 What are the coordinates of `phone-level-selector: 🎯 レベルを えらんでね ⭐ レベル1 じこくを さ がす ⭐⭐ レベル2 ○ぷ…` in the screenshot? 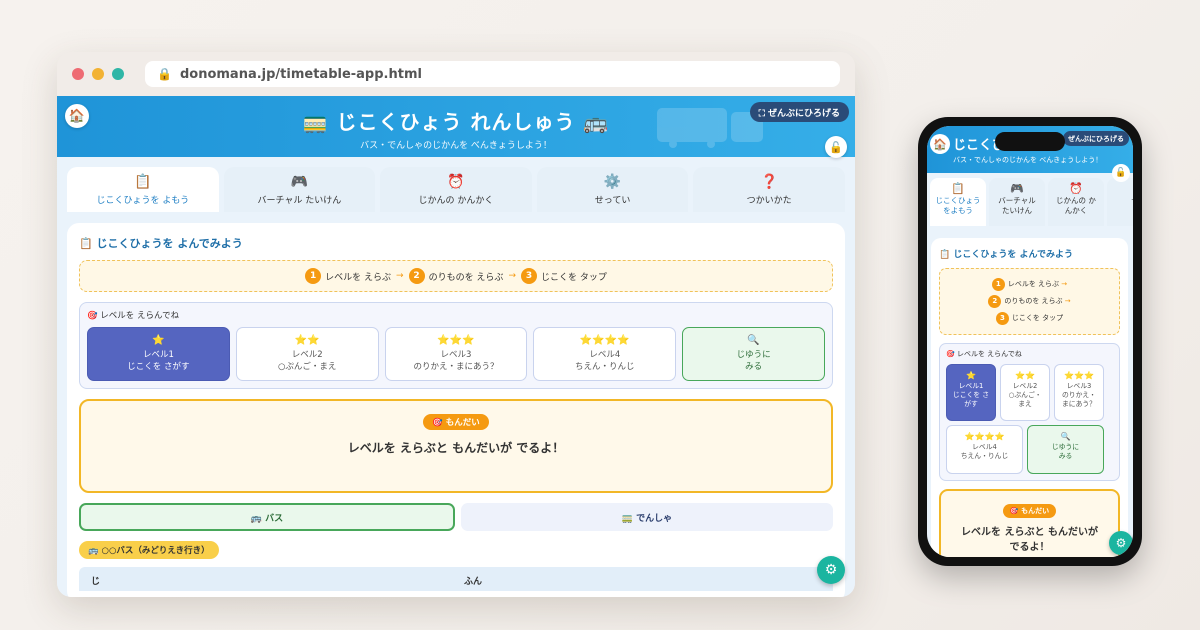 It's located at (1029, 412).